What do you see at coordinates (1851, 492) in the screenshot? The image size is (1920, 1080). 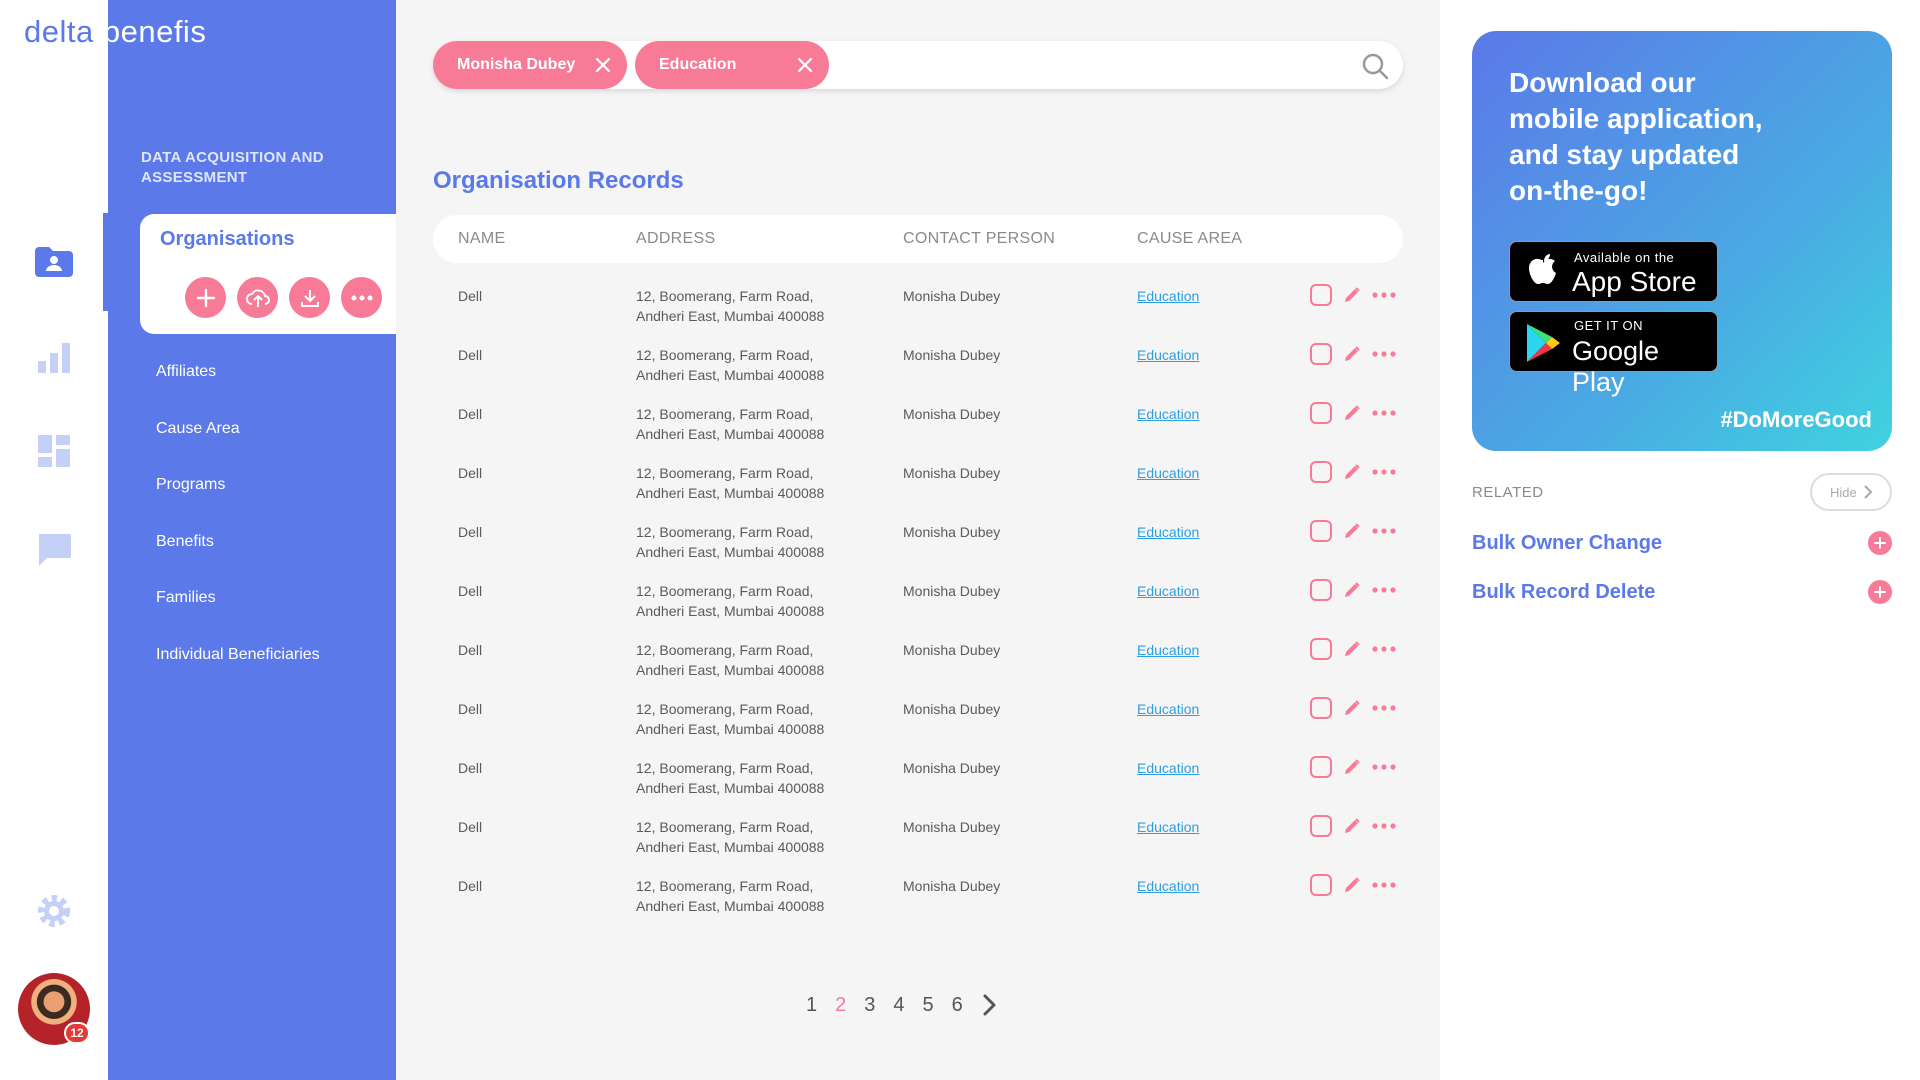 I see `hide-button: Hide` at bounding box center [1851, 492].